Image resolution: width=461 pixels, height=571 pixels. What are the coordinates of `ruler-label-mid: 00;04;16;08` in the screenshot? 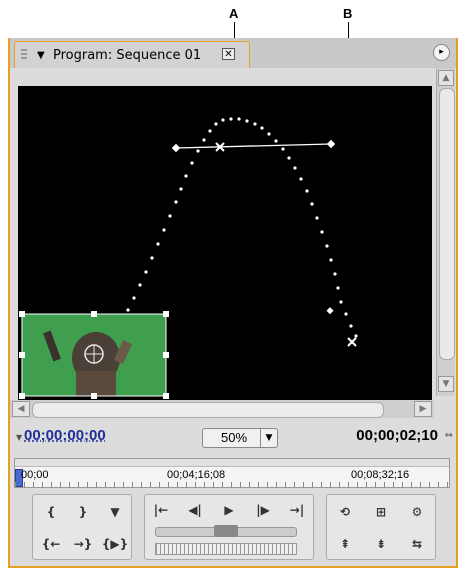 It's located at (196, 475).